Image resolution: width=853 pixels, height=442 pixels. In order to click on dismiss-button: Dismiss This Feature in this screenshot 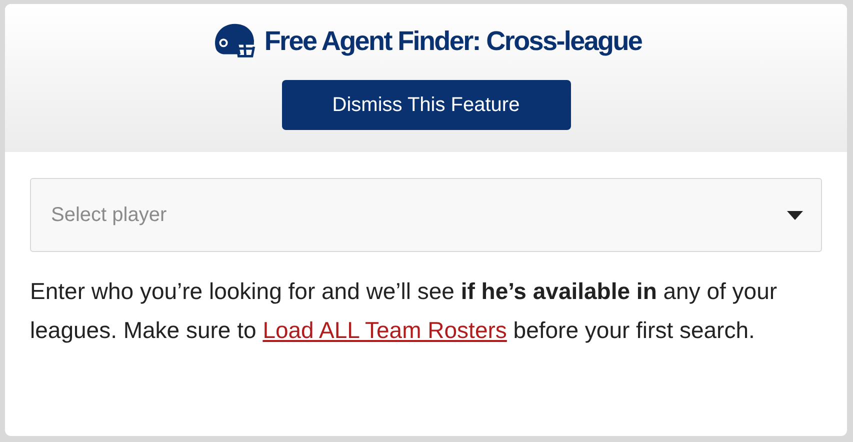, I will do `click(426, 105)`.